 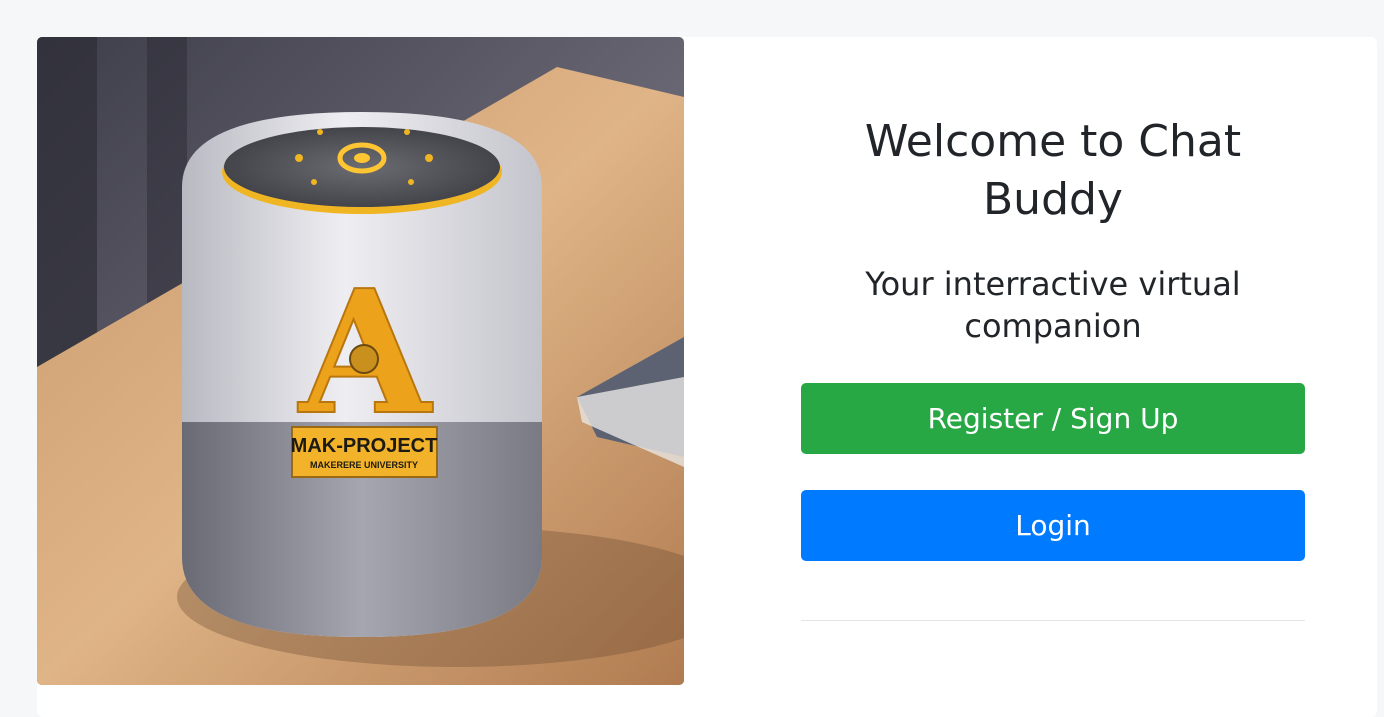 What do you see at coordinates (1053, 620) in the screenshot?
I see `divider` at bounding box center [1053, 620].